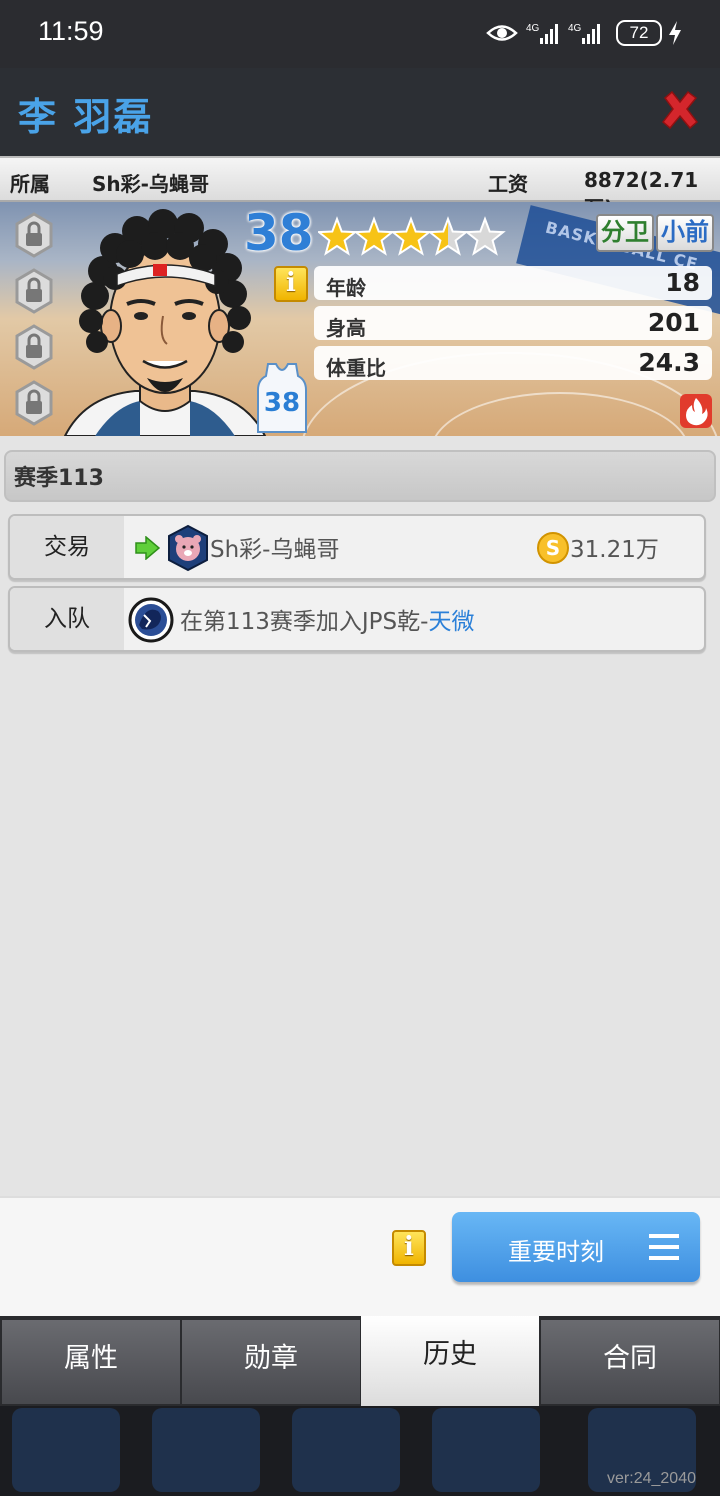  Describe the element at coordinates (673, 322) in the screenshot. I see `stat-value: 201` at that location.